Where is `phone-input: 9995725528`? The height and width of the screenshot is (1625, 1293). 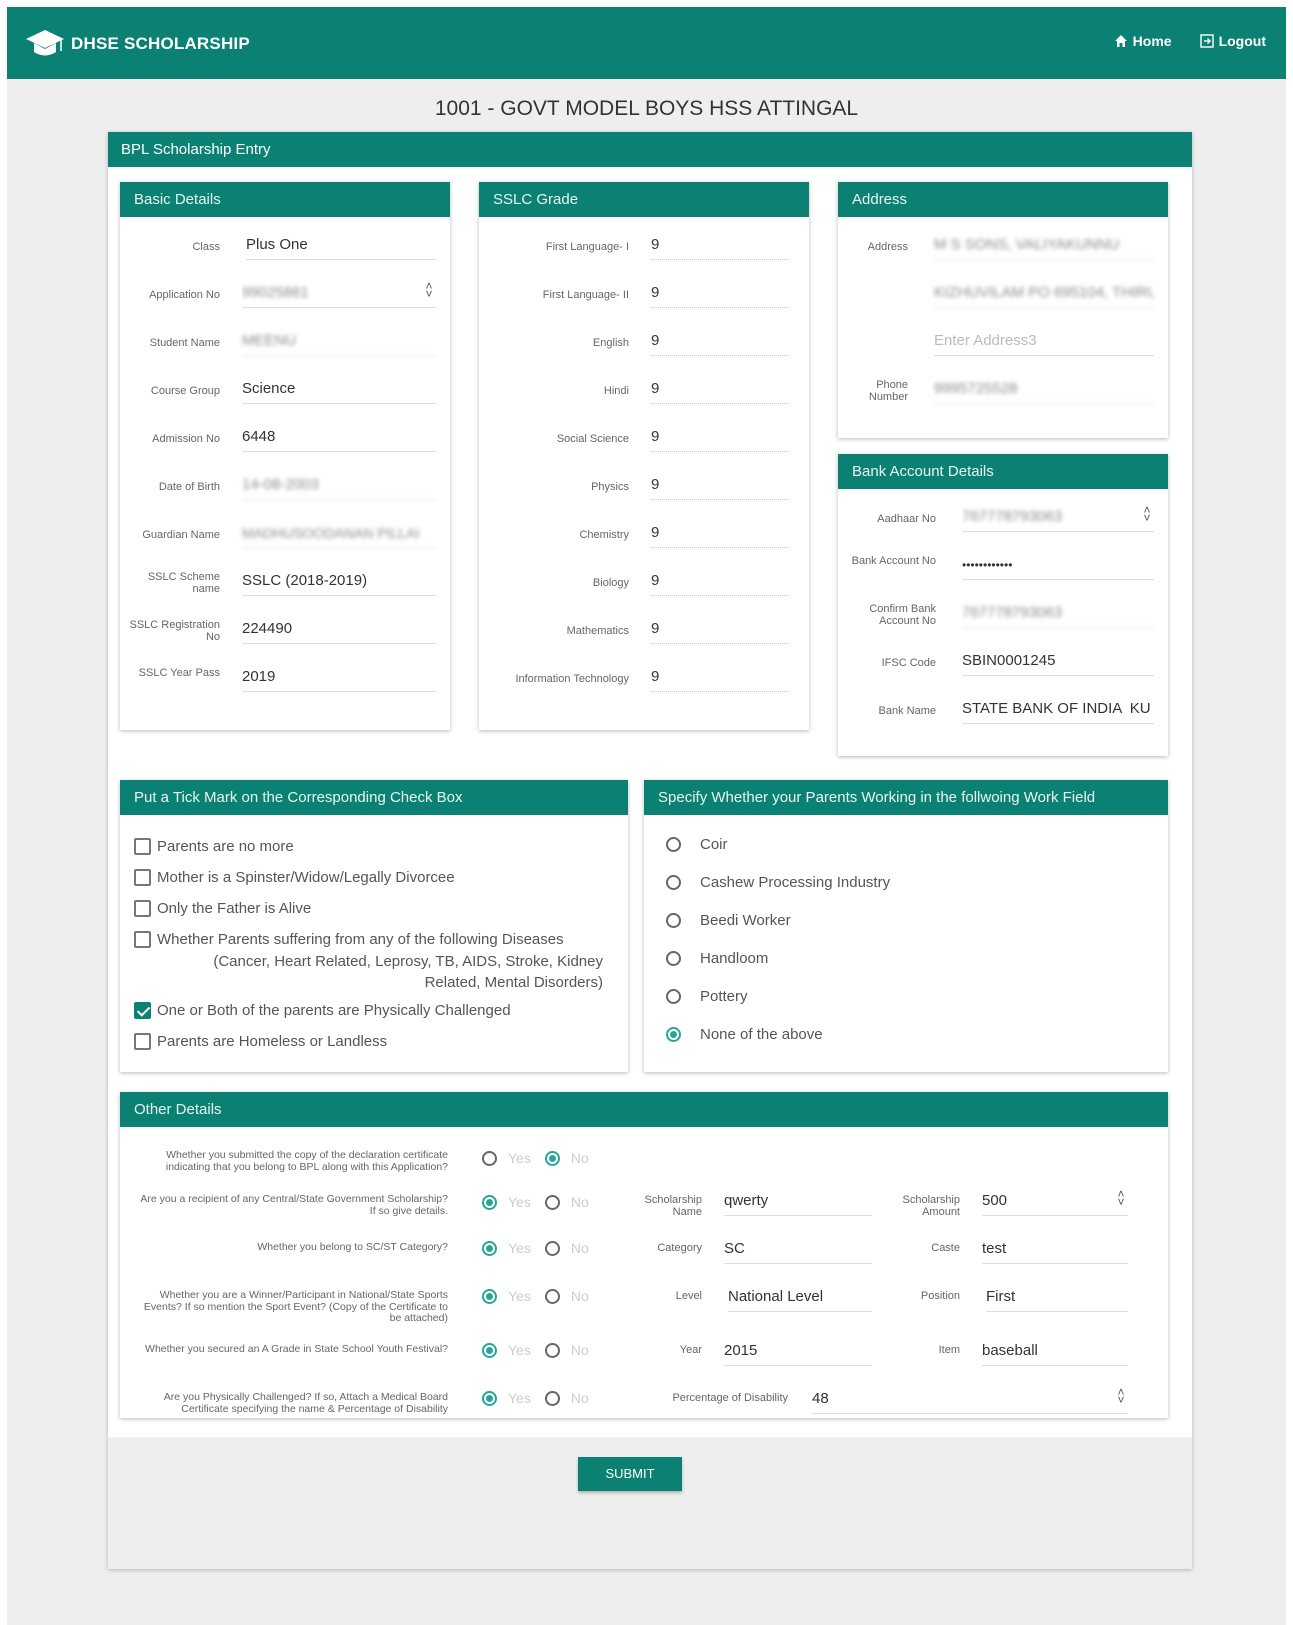 phone-input: 9995725528 is located at coordinates (1044, 389).